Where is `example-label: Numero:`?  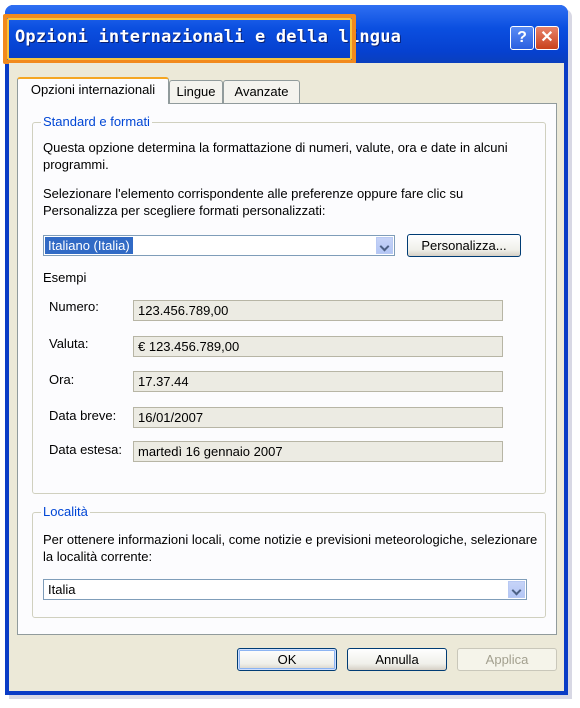 example-label: Numero: is located at coordinates (74, 306).